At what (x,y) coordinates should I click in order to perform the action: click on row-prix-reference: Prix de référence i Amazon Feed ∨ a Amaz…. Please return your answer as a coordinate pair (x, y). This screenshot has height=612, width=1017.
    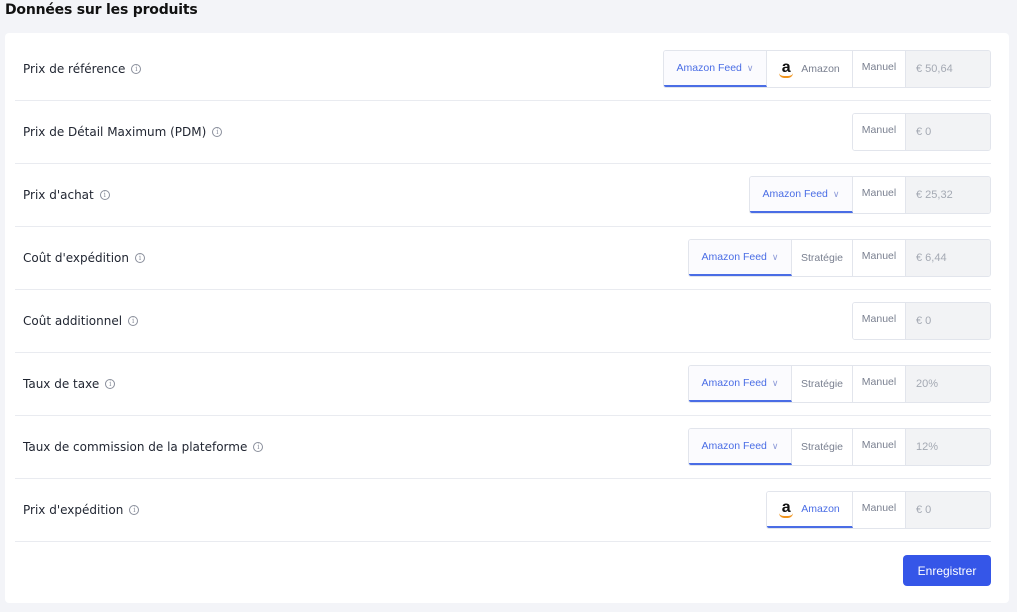
    Looking at the image, I should click on (503, 69).